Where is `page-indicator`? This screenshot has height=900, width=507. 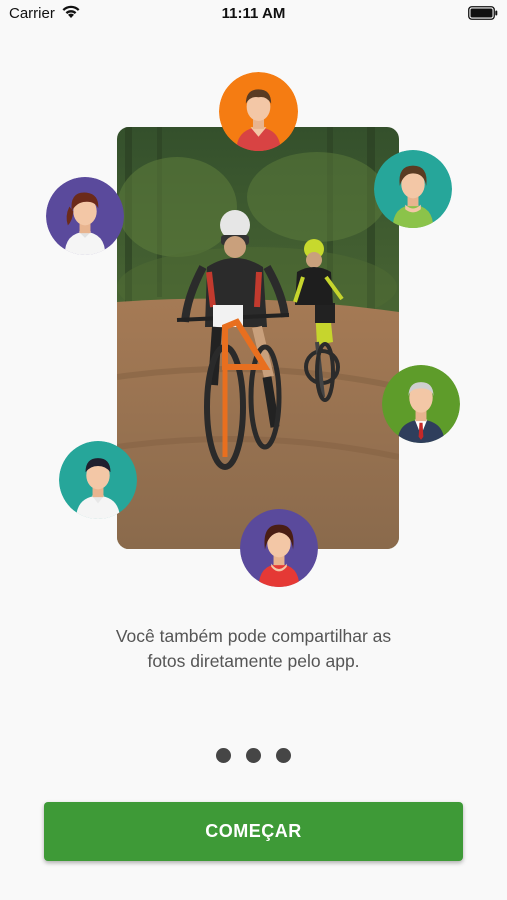
page-indicator is located at coordinates (253, 755).